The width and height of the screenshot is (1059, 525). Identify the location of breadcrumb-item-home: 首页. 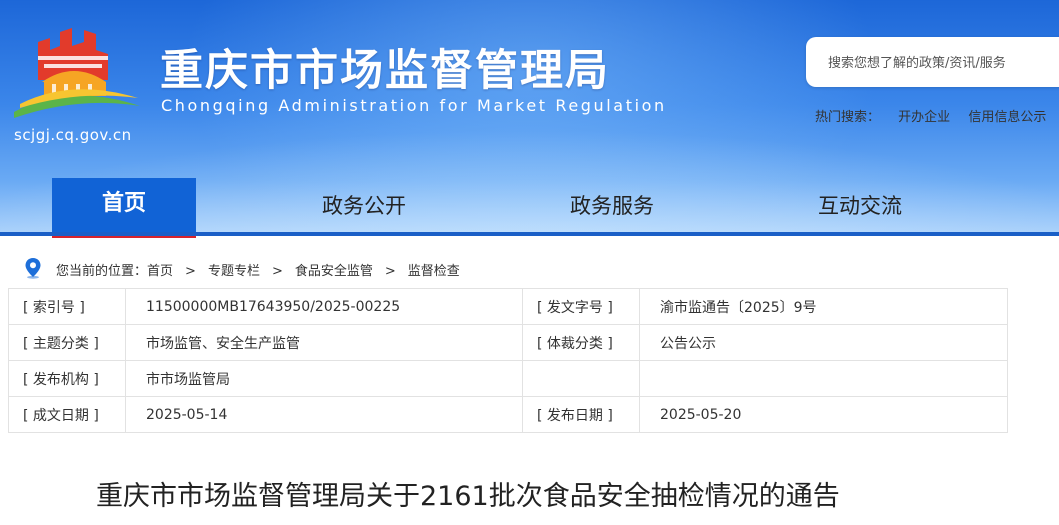
(160, 271).